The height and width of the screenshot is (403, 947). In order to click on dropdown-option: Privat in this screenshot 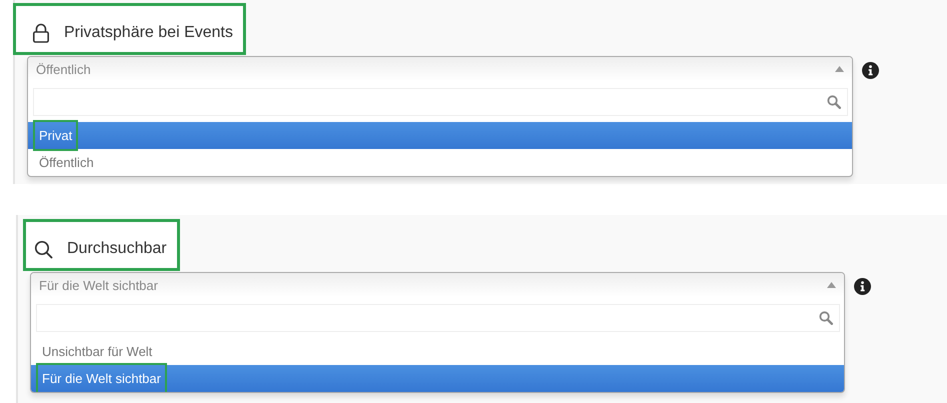, I will do `click(440, 135)`.